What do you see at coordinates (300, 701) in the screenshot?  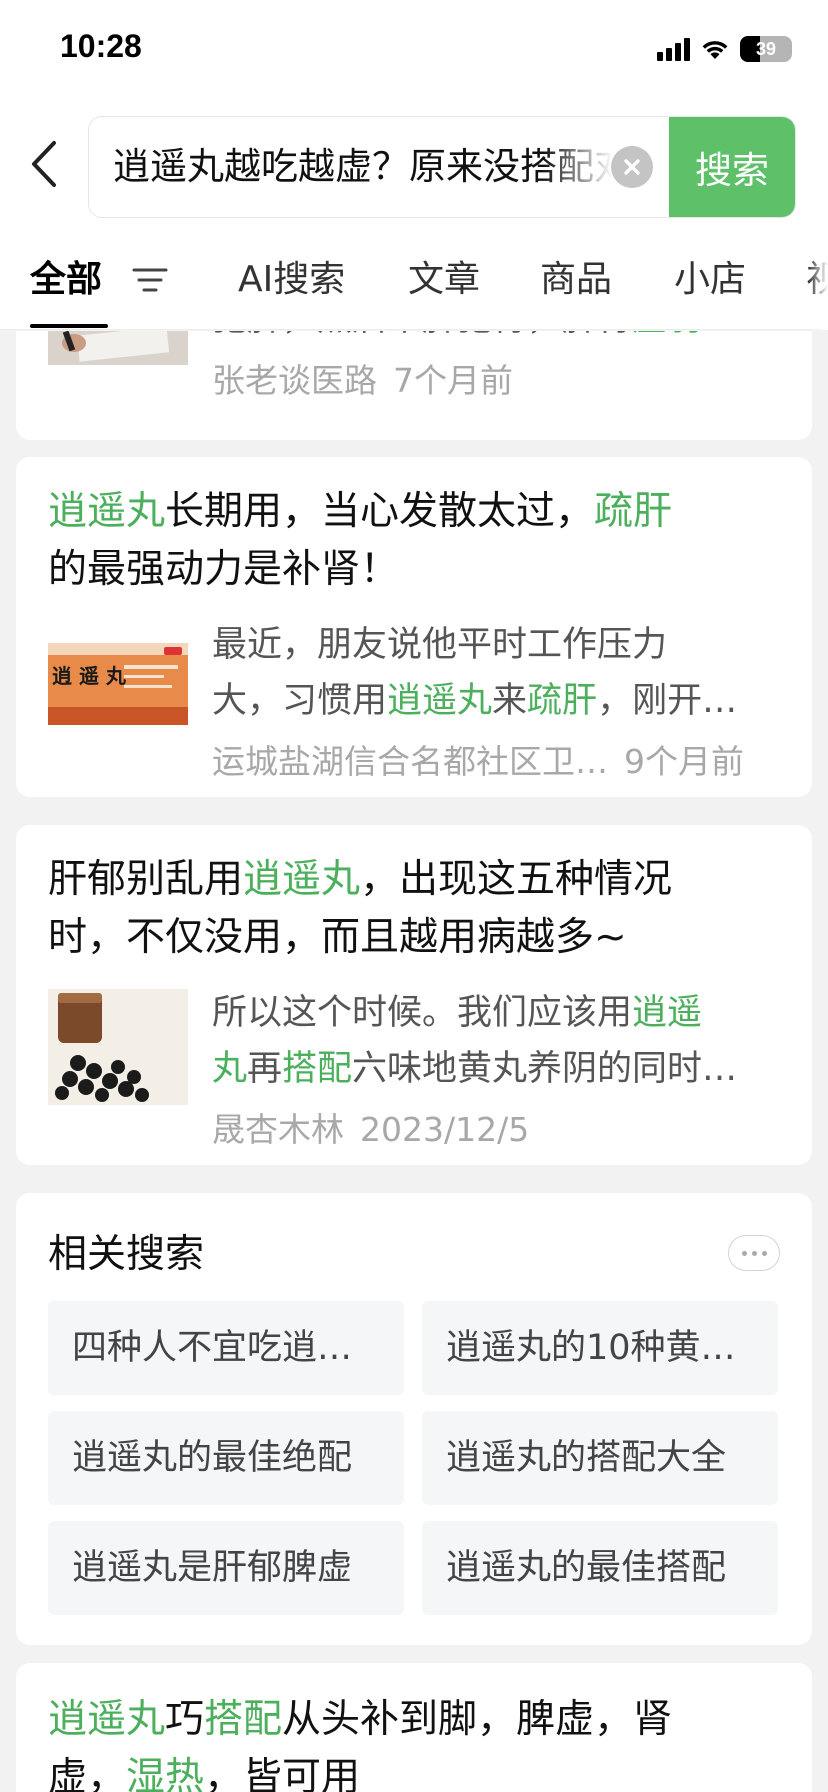 I see `text-segment: 大，习惯用` at bounding box center [300, 701].